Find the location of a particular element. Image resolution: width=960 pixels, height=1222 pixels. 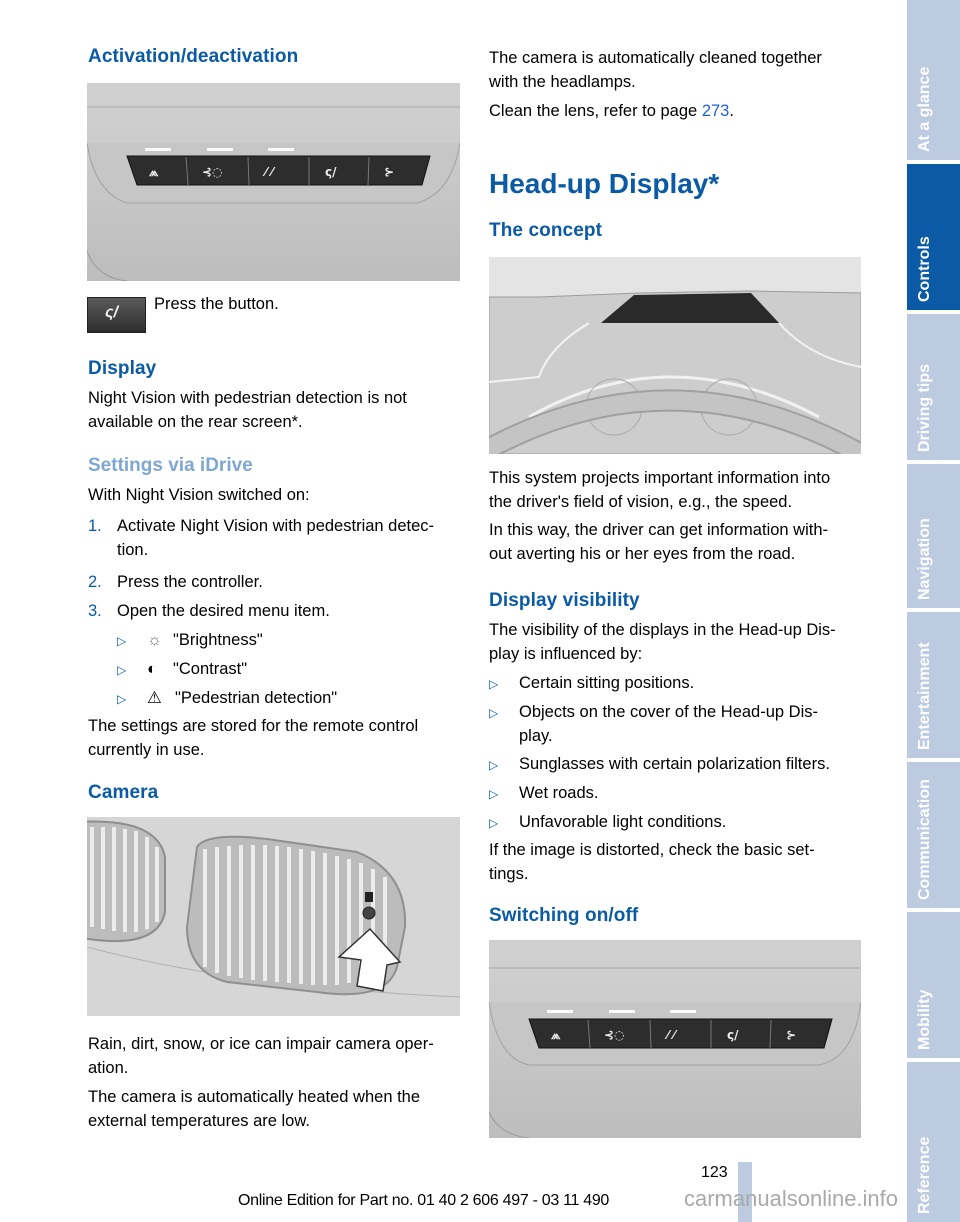

display-text-line2: available on the rear screen*. is located at coordinates (195, 422).